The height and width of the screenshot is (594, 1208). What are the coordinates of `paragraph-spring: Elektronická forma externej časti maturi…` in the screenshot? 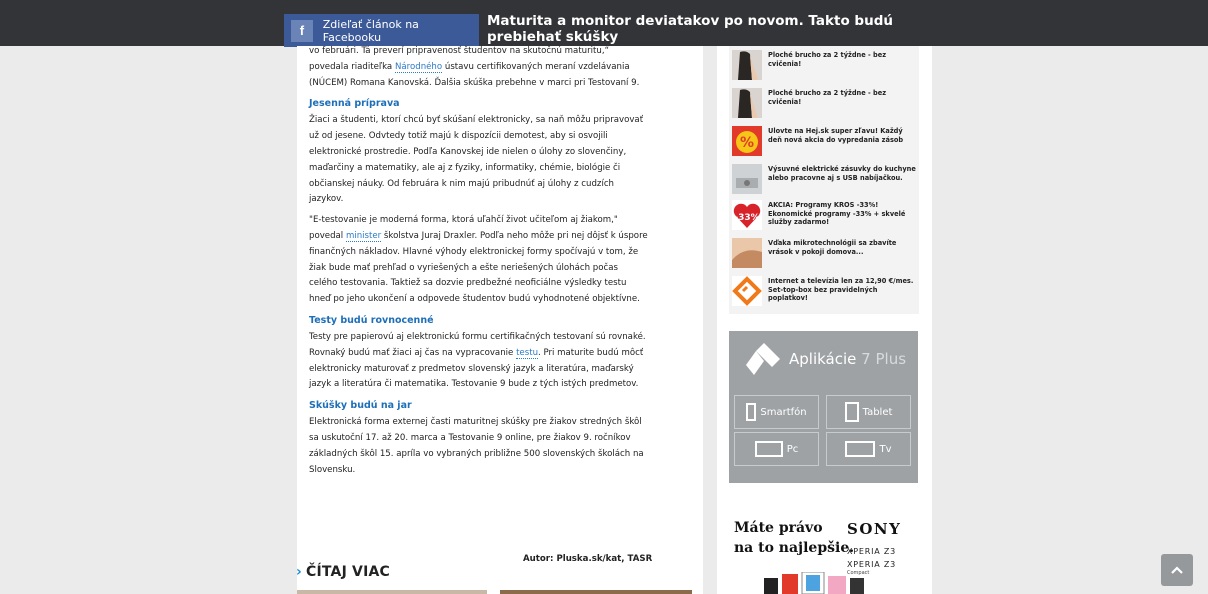 It's located at (476, 446).